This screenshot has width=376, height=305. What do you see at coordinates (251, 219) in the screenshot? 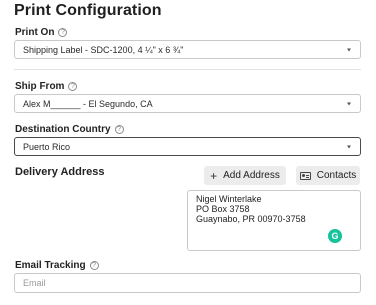
I see `address-line: Guaynabo, PR 00970-3758` at bounding box center [251, 219].